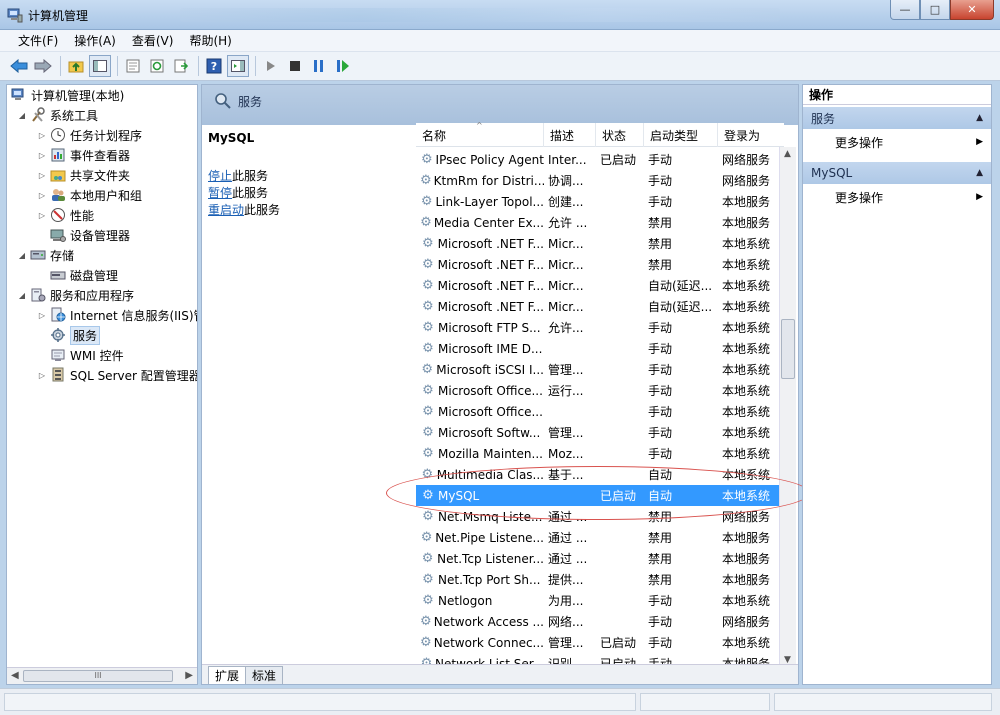  What do you see at coordinates (620, 135) in the screenshot?
I see `column-status: 状态` at bounding box center [620, 135].